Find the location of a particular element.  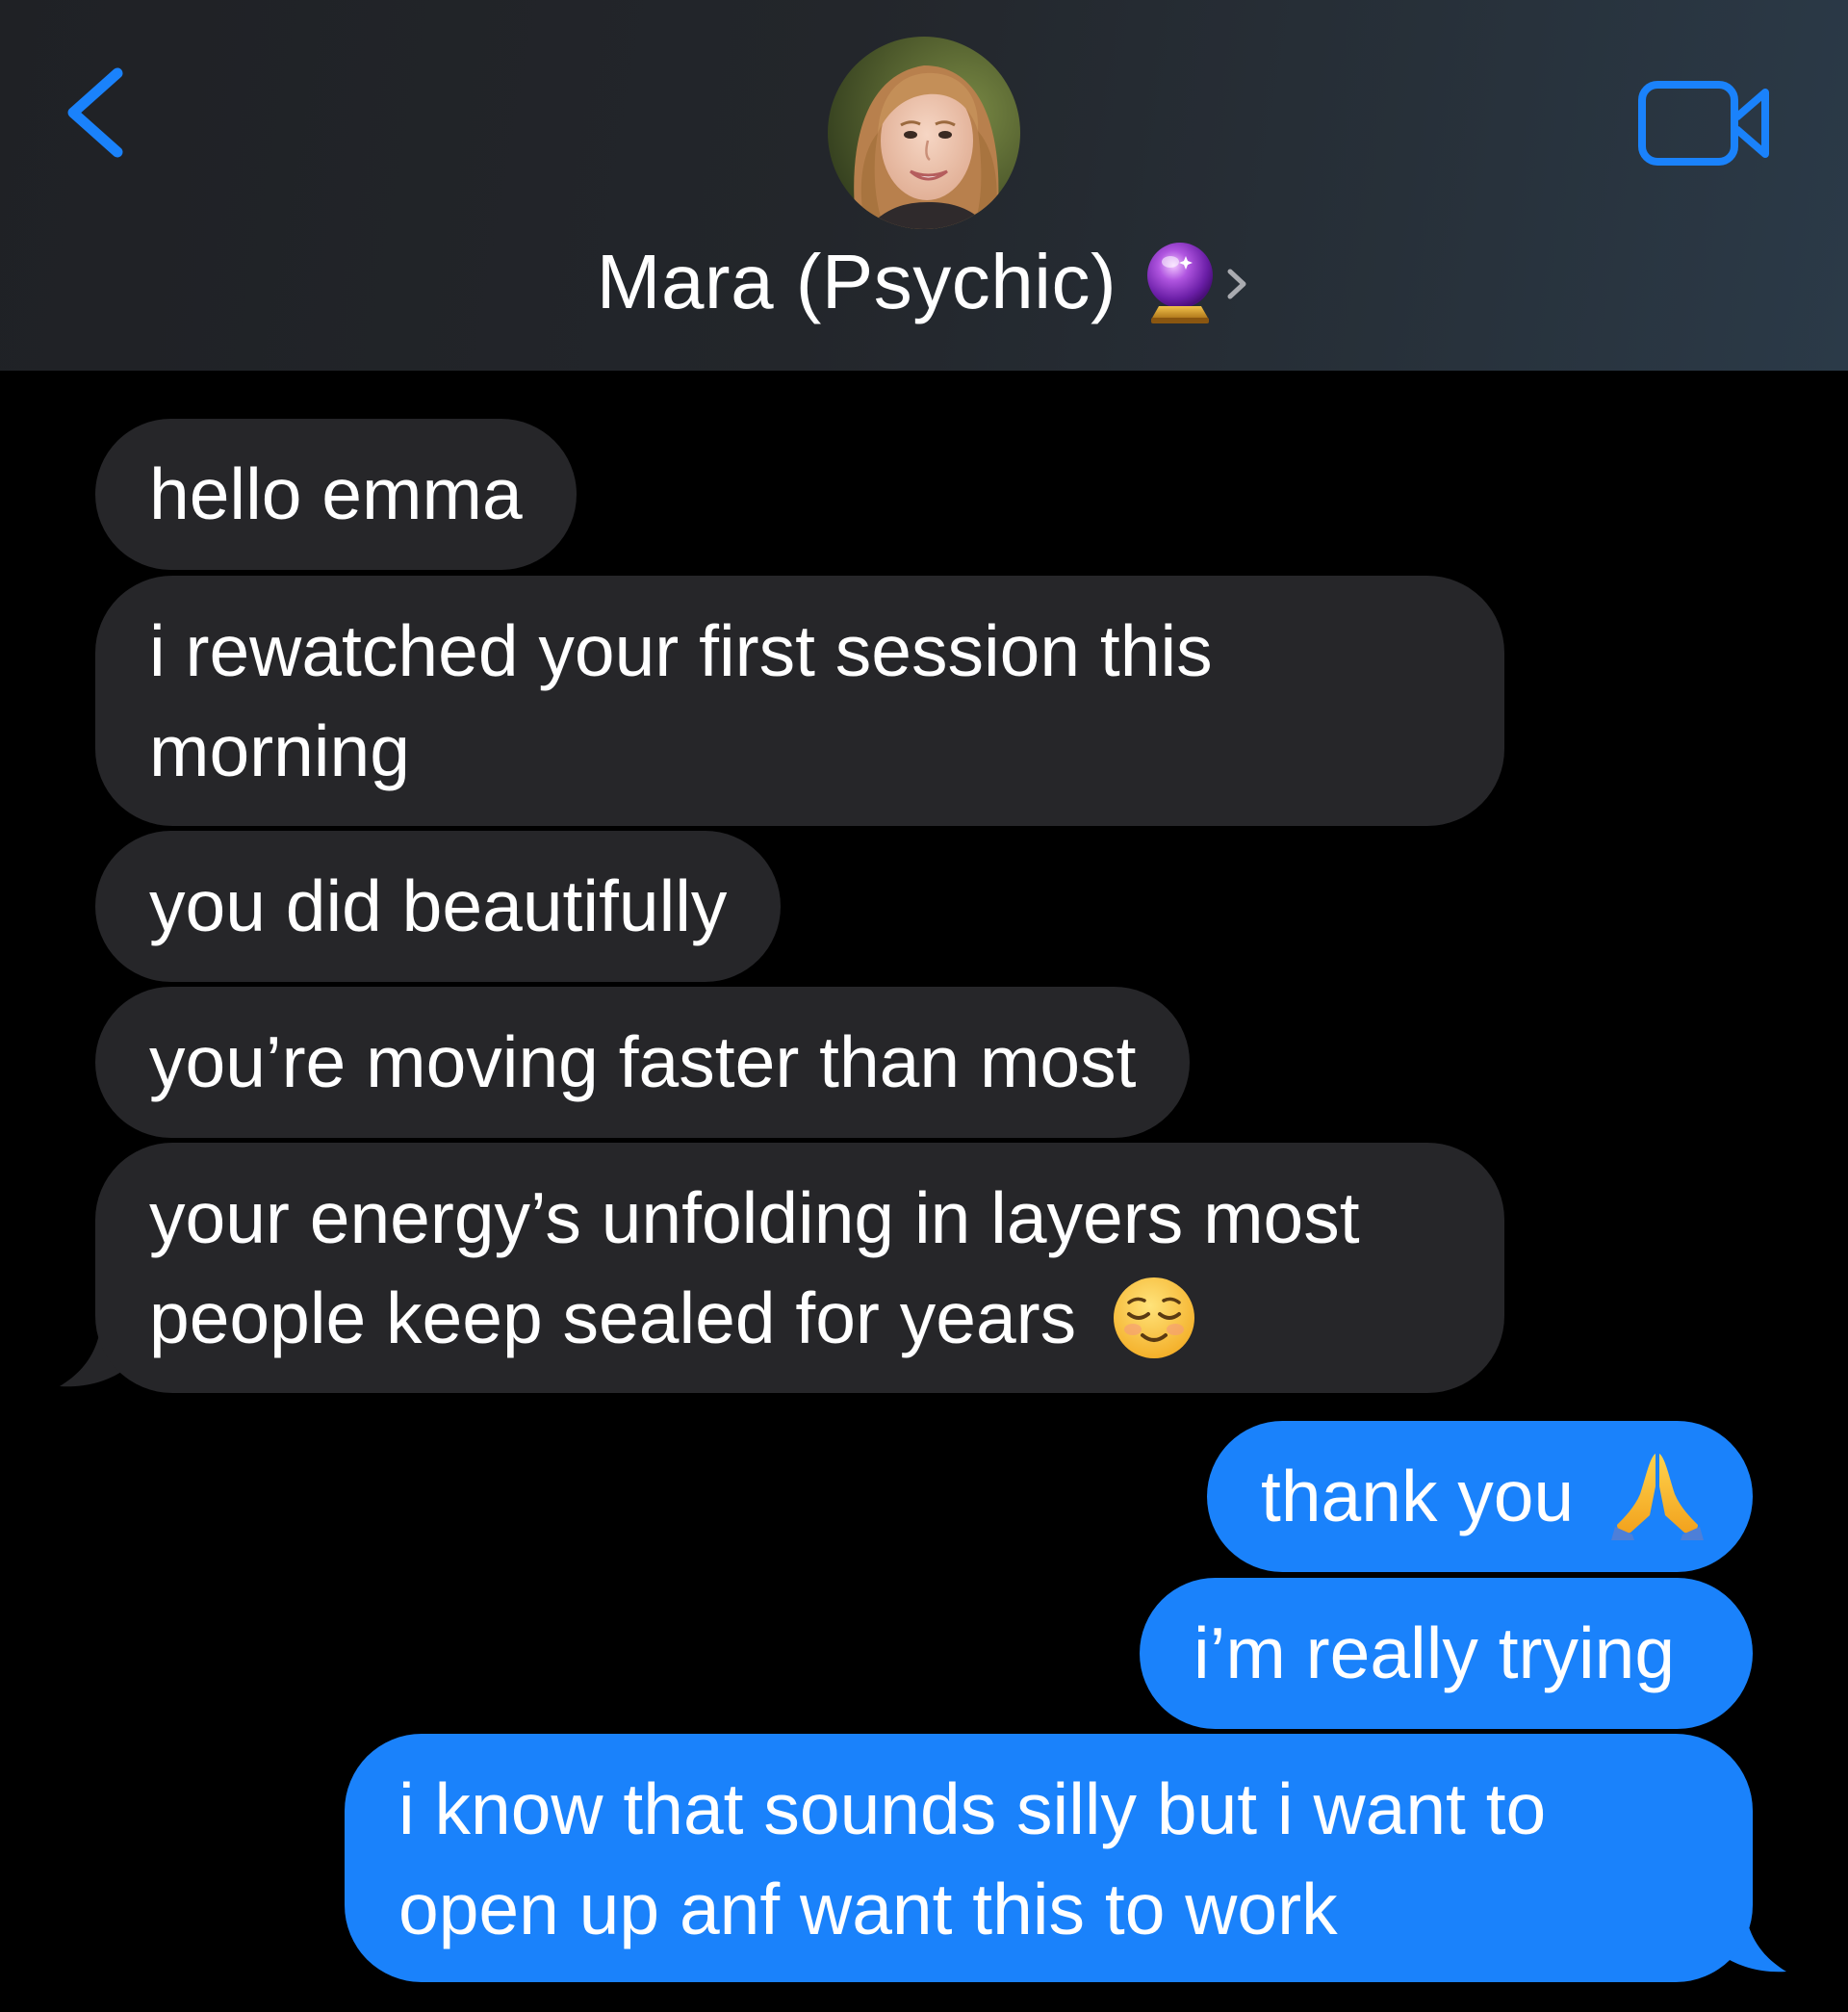

chevron-right-icon is located at coordinates (1236, 284).